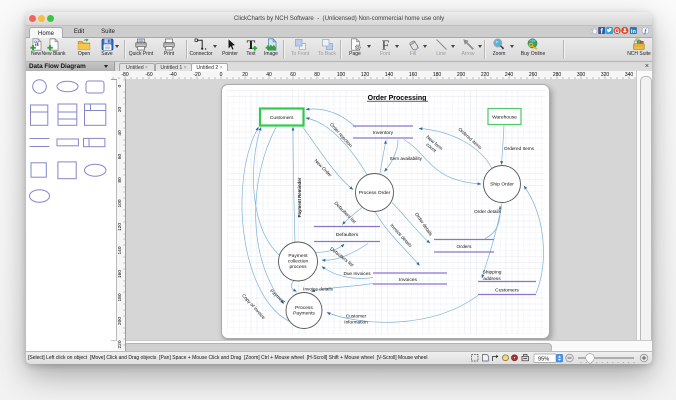 The image size is (676, 400). What do you see at coordinates (356, 321) in the screenshot?
I see `svg-text: Information` at bounding box center [356, 321].